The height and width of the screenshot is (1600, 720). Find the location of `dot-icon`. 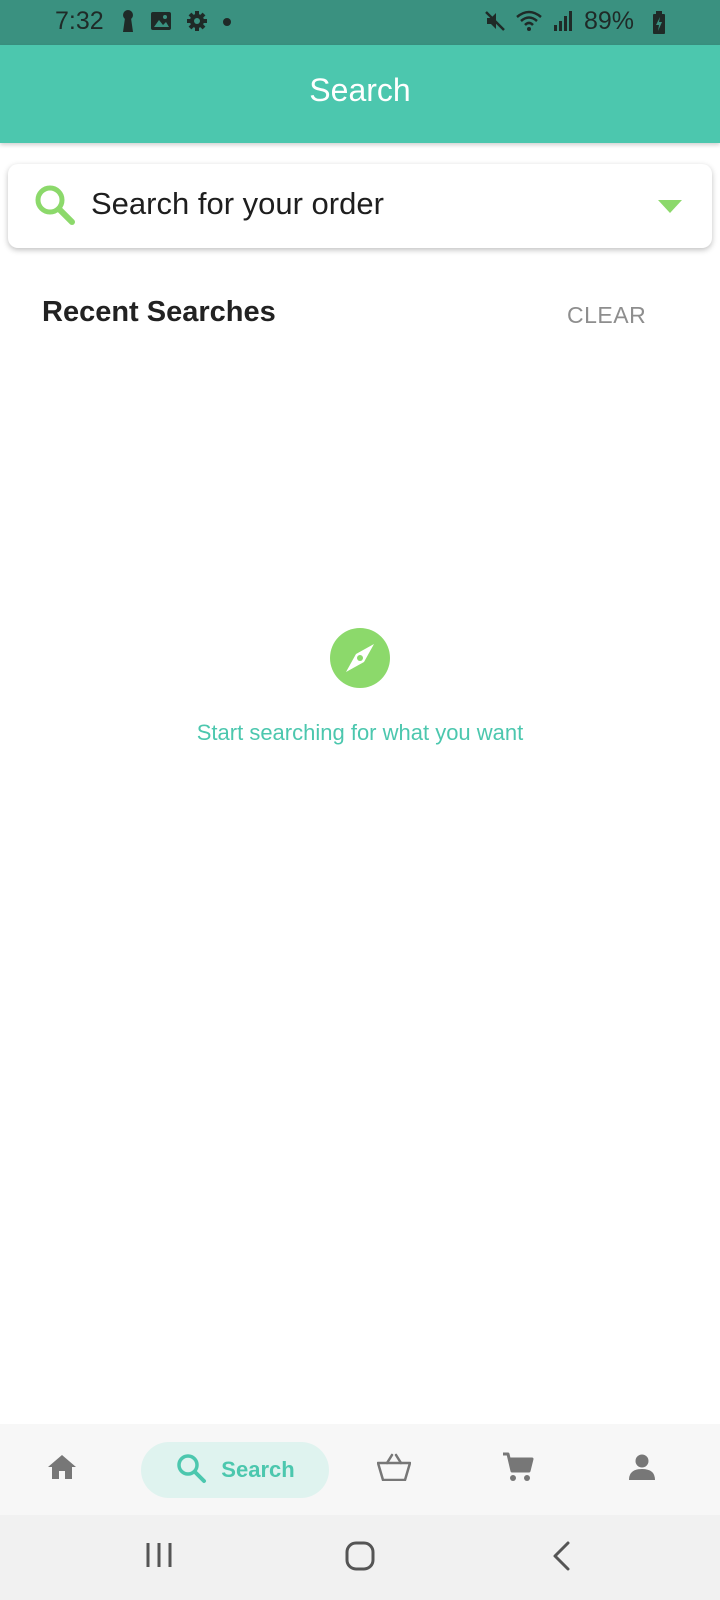

dot-icon is located at coordinates (227, 23).